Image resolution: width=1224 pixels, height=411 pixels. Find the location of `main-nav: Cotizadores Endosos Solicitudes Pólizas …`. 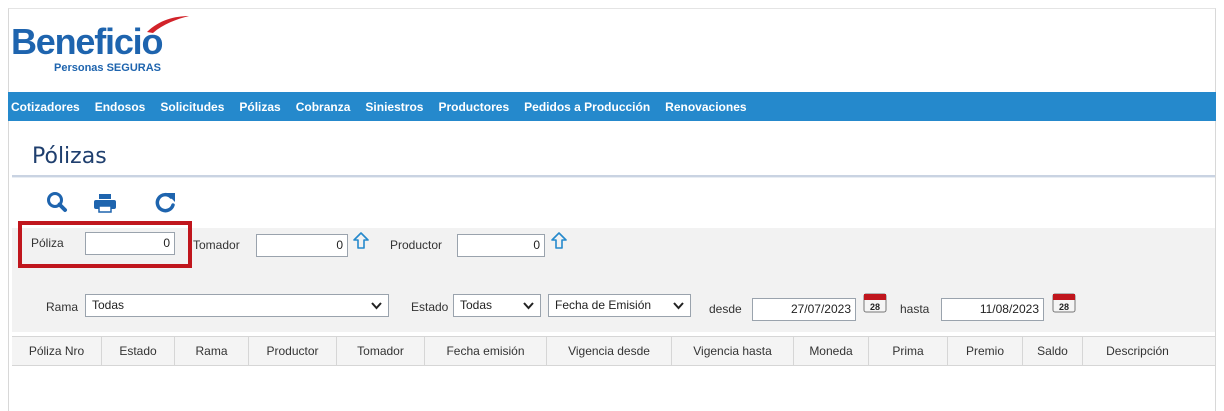

main-nav: Cotizadores Endosos Solicitudes Pólizas … is located at coordinates (612, 106).